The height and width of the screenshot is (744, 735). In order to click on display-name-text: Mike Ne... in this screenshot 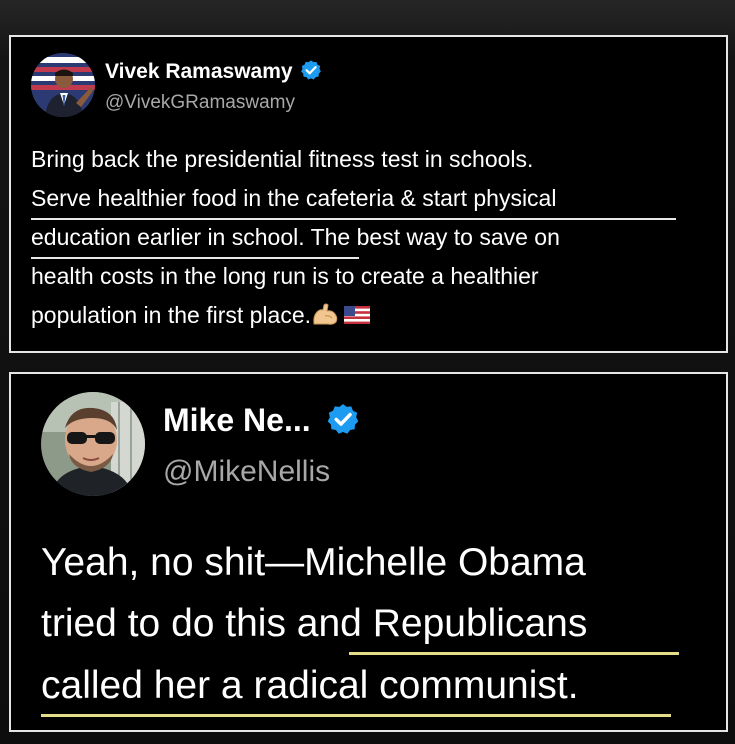, I will do `click(237, 420)`.